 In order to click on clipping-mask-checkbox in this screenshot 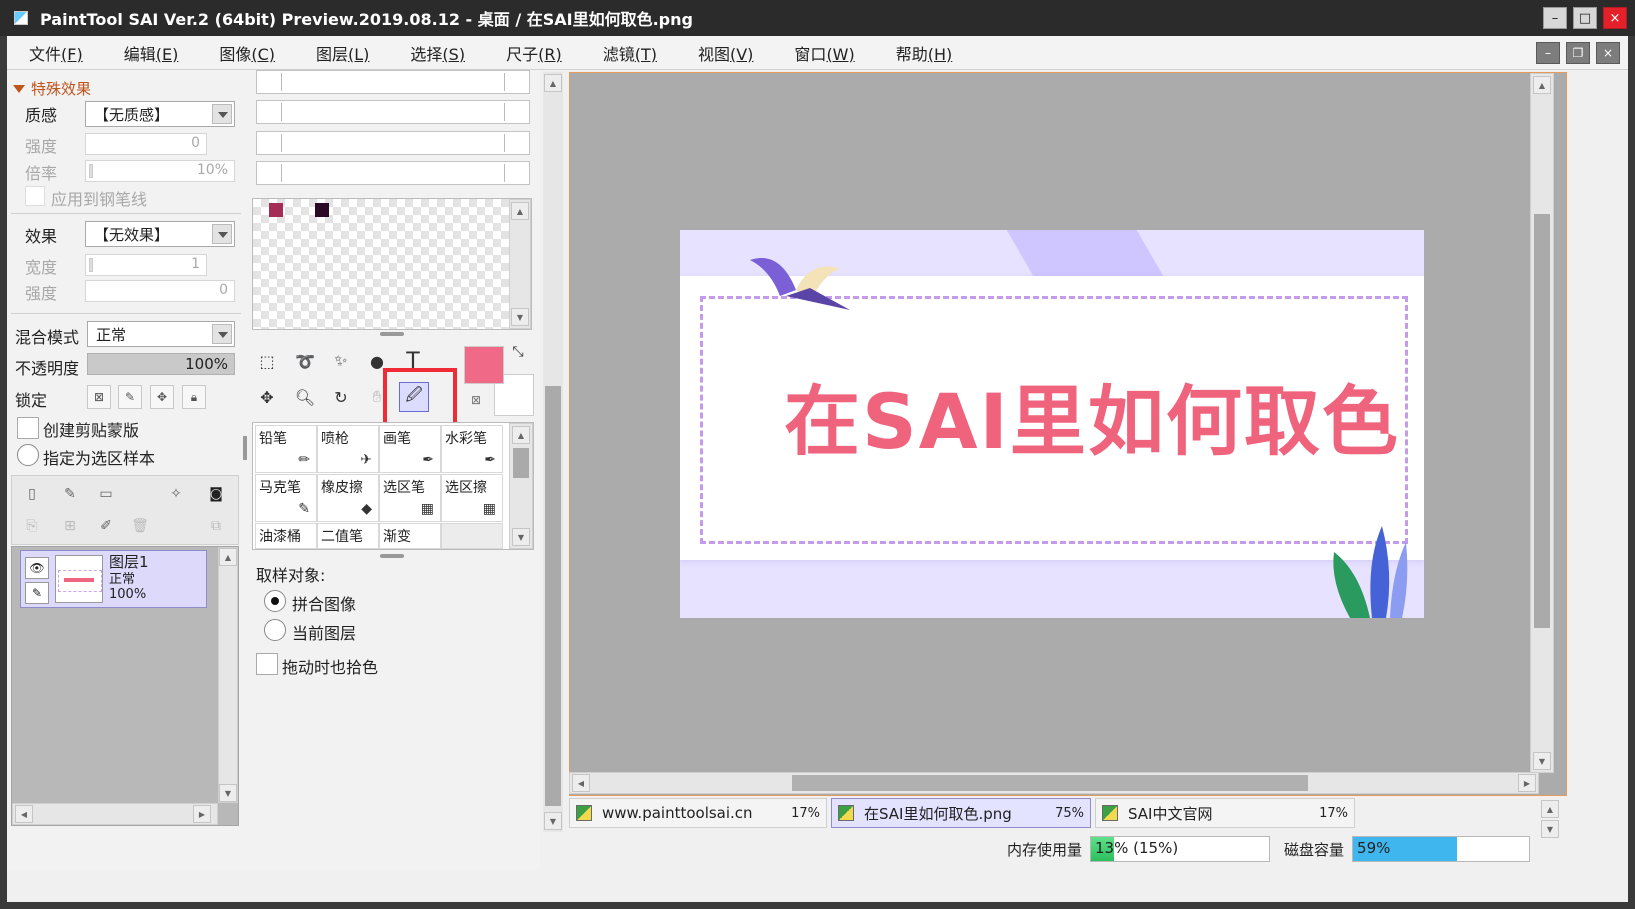, I will do `click(28, 428)`.